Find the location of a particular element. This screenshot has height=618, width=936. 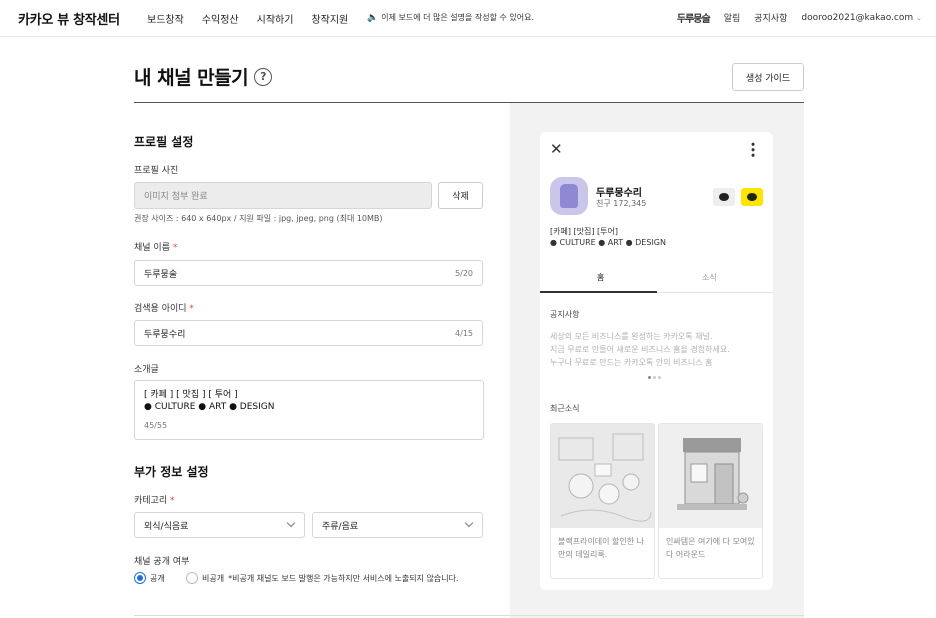

recent-post-card: 블랙프라이데이 할인한 나만의 데일리룩. is located at coordinates (602, 501).